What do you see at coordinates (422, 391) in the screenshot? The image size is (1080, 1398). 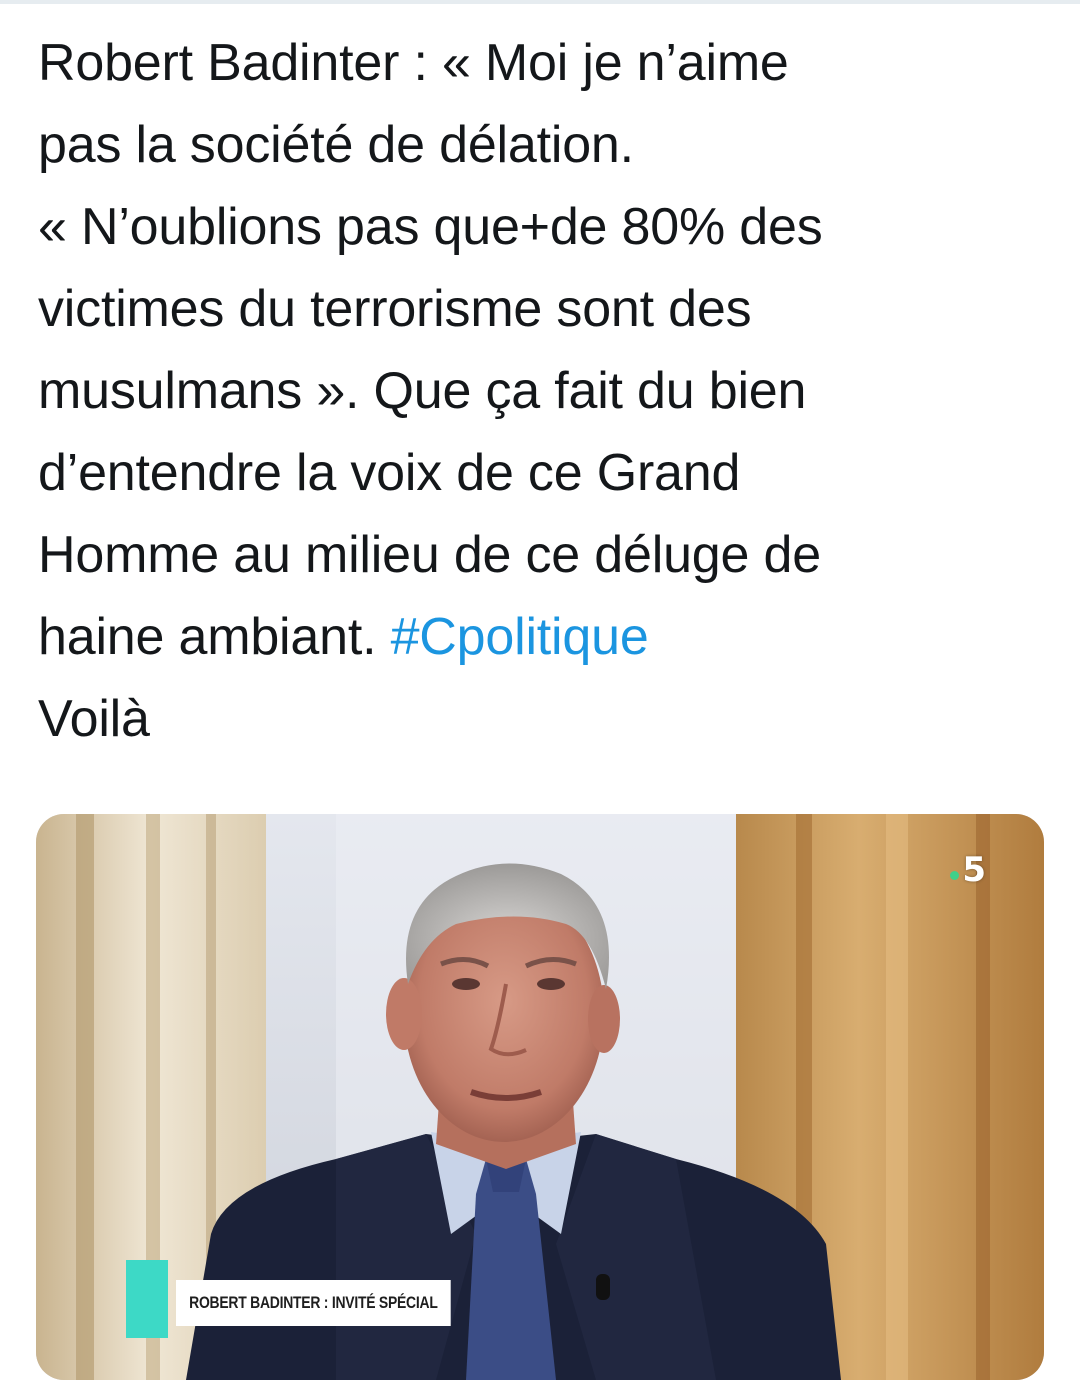 I see `tweet-line: musulmans ». Que ça fait du bien` at bounding box center [422, 391].